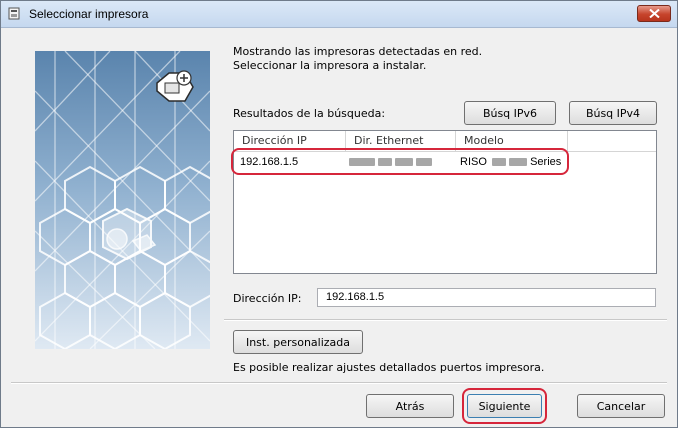 The width and height of the screenshot is (678, 428). Describe the element at coordinates (613, 113) in the screenshot. I see `search-ipv4-button: Búsq IPv4` at that location.